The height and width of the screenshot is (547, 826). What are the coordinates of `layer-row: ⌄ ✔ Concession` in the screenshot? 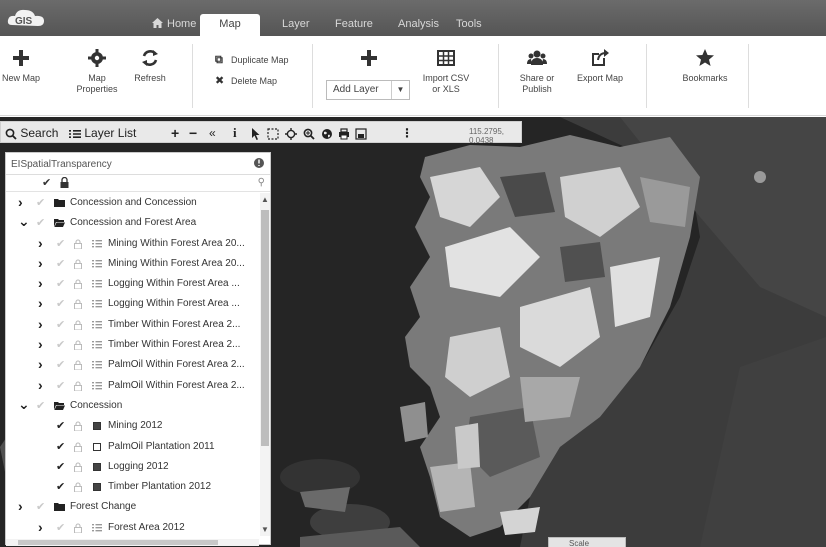 It's located at (132, 406).